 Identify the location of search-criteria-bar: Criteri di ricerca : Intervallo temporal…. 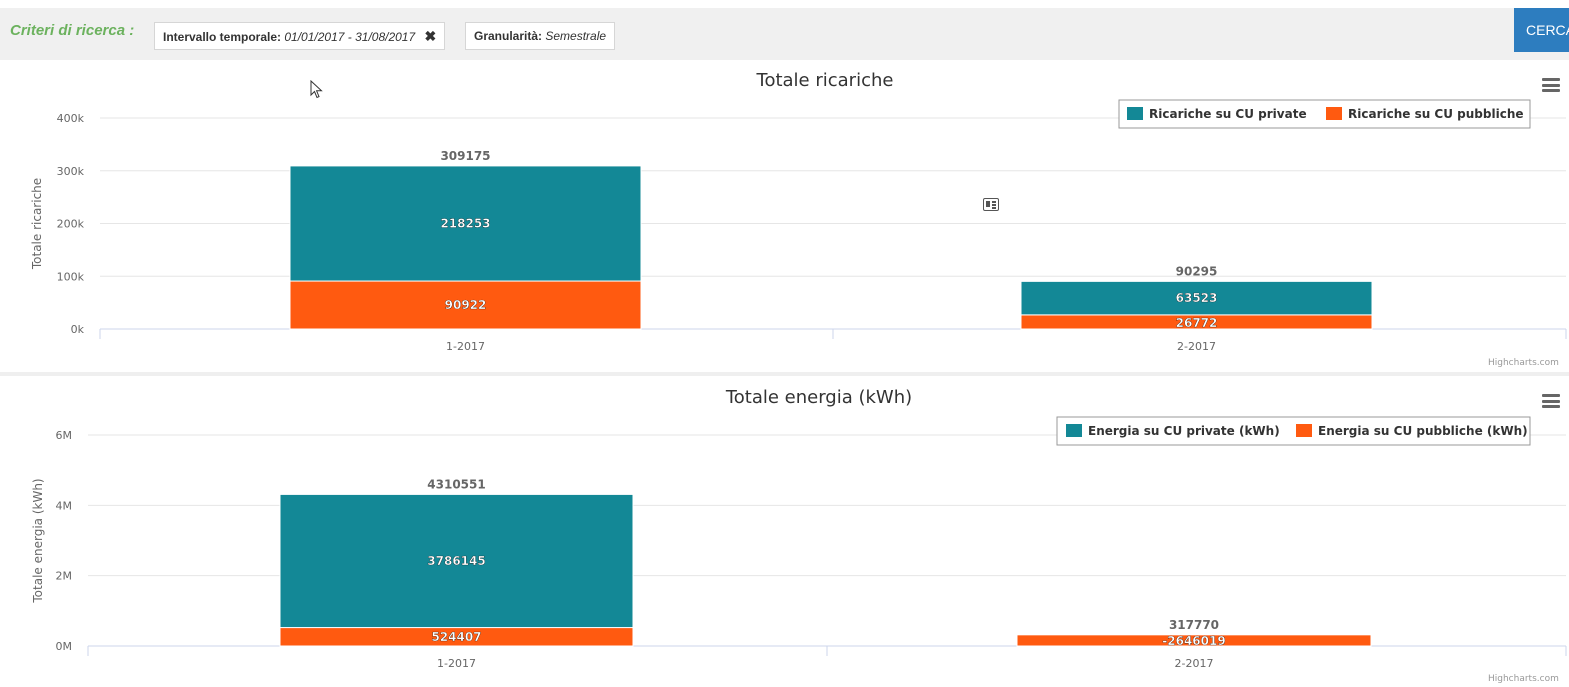
(784, 34).